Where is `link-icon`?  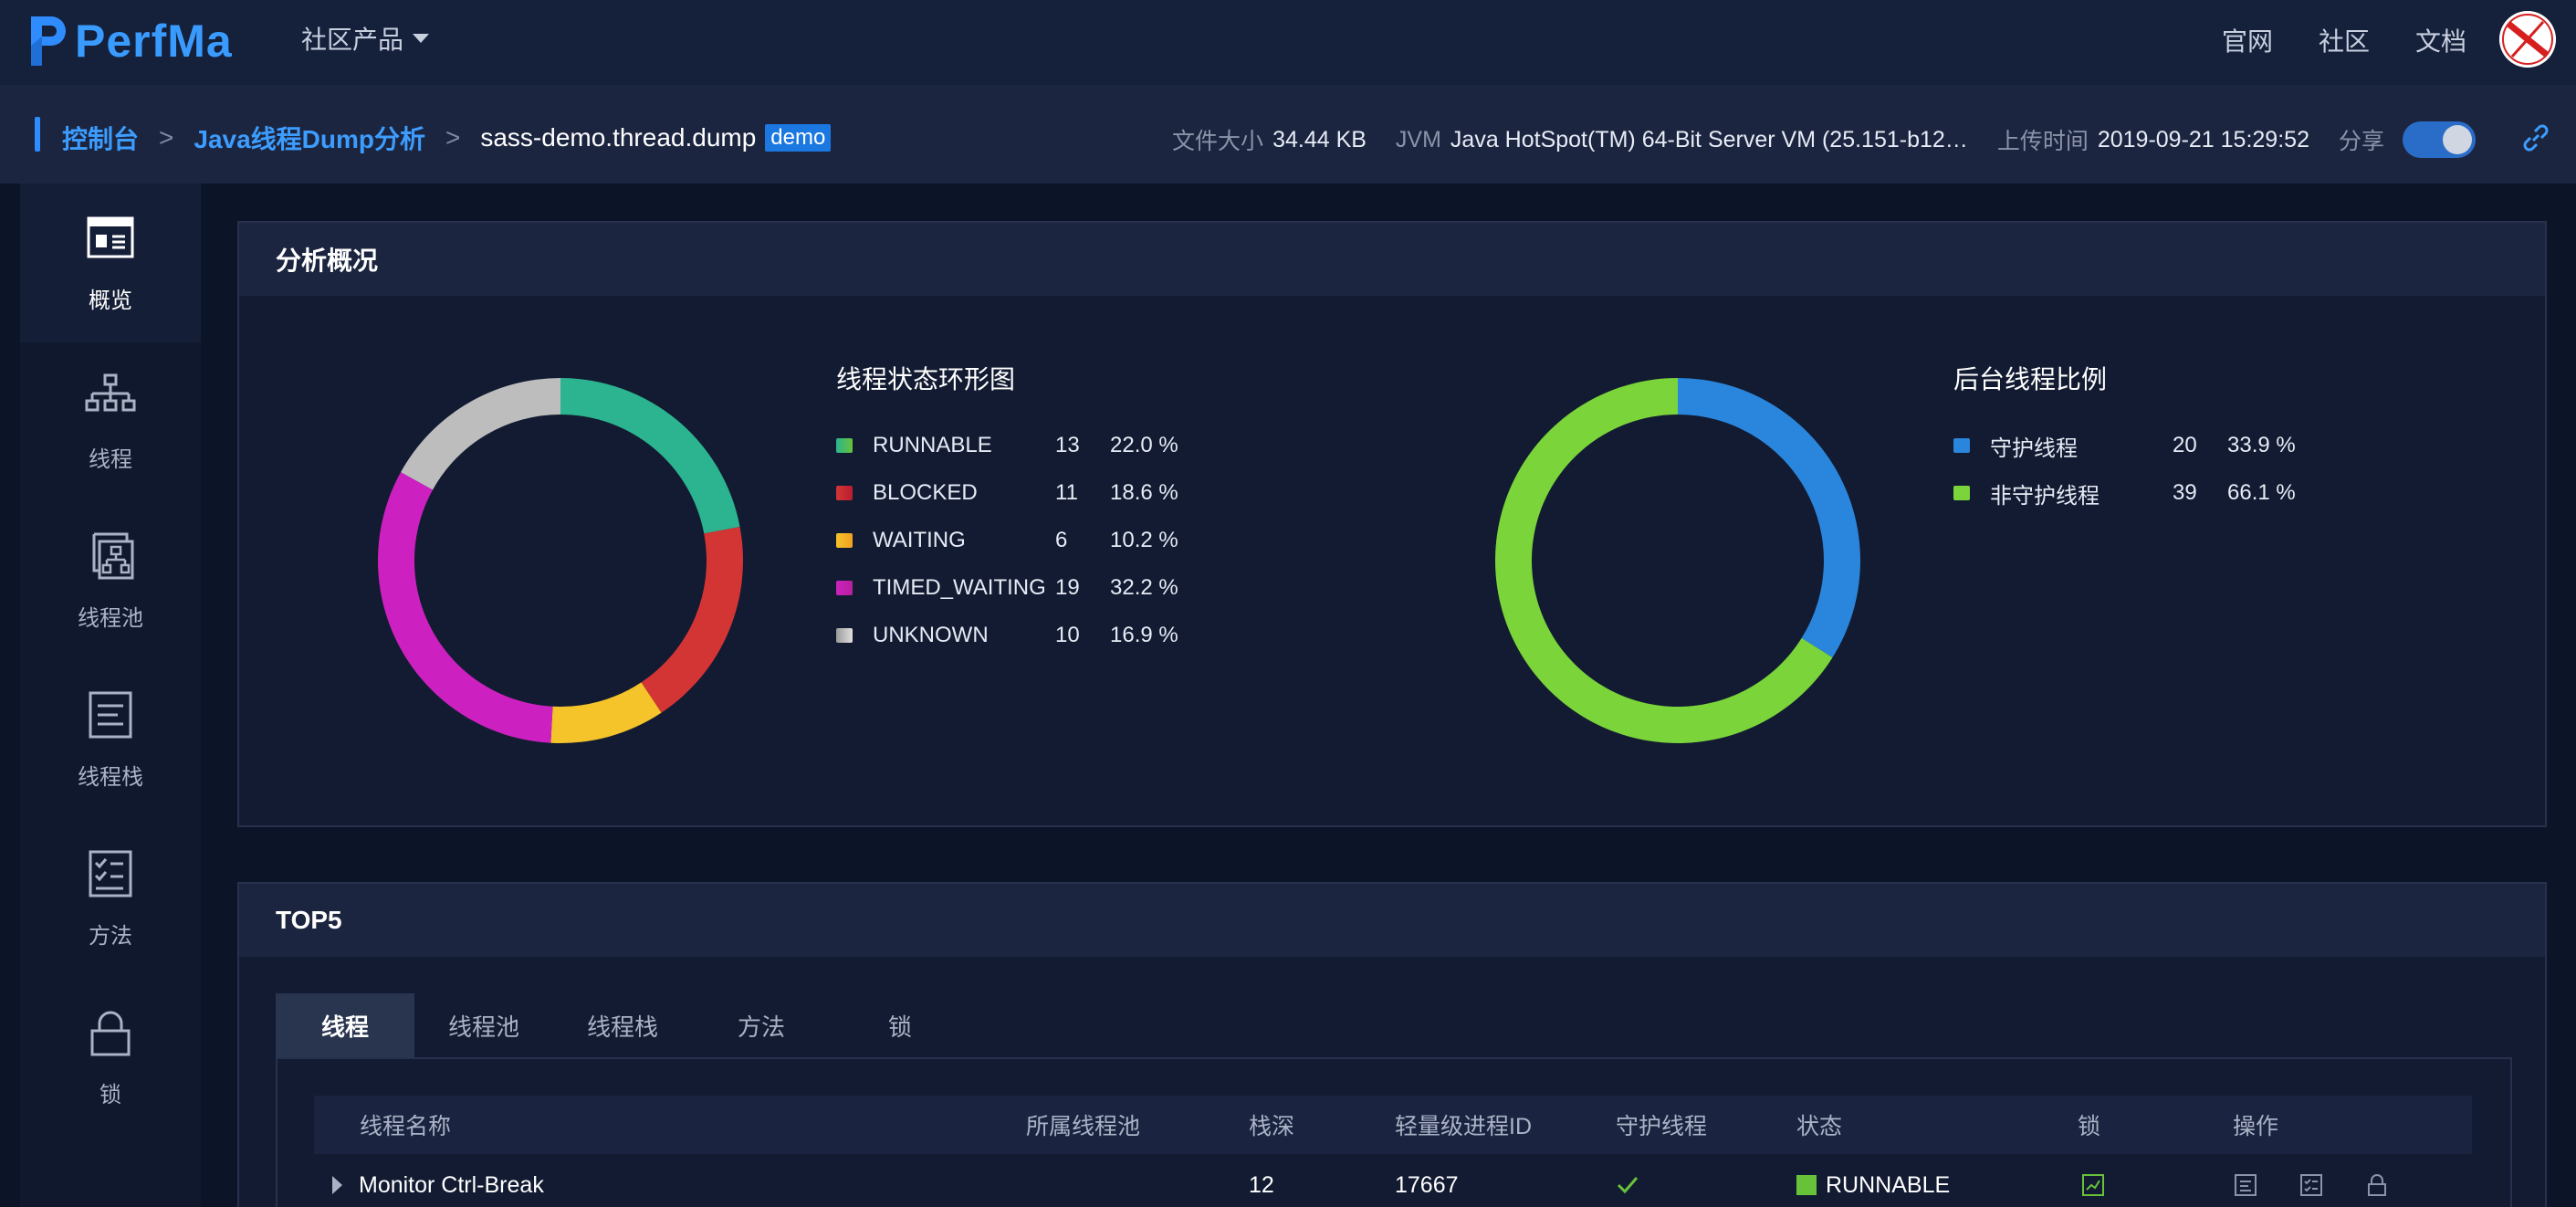
link-icon is located at coordinates (2536, 138).